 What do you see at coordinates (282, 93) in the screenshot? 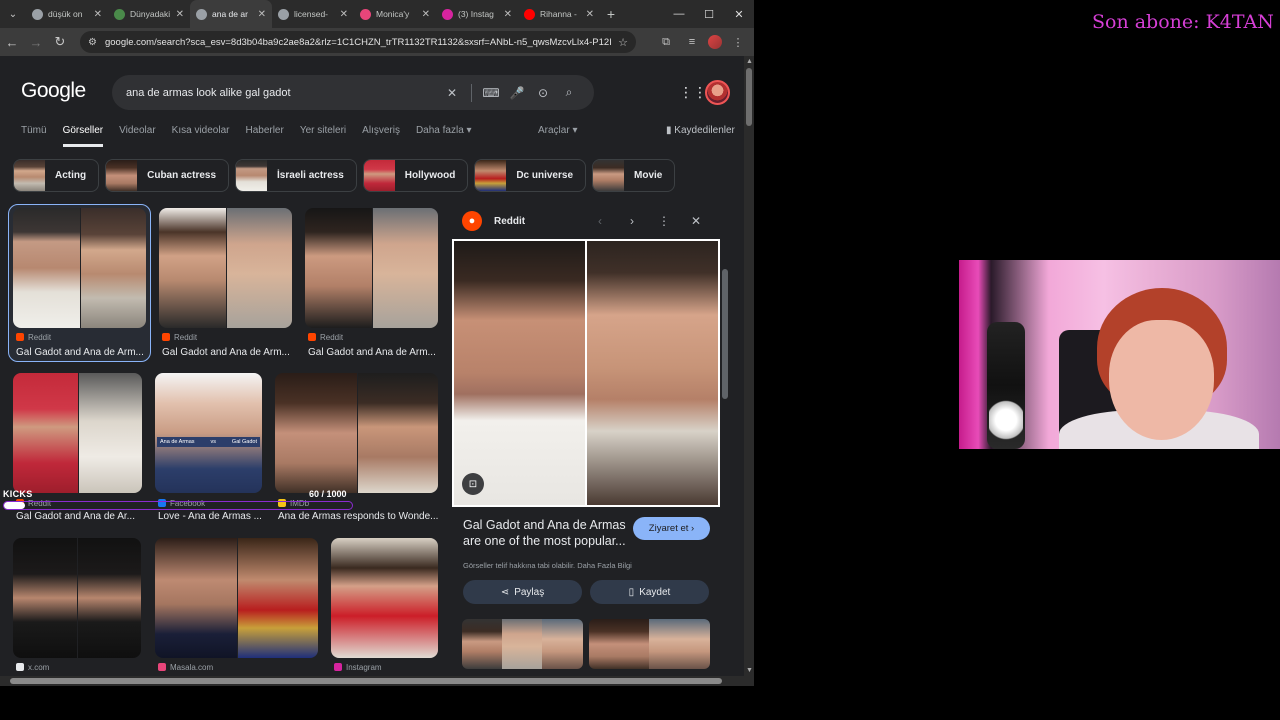
I see `search-input: ana de armas look alike gal gadot` at bounding box center [282, 93].